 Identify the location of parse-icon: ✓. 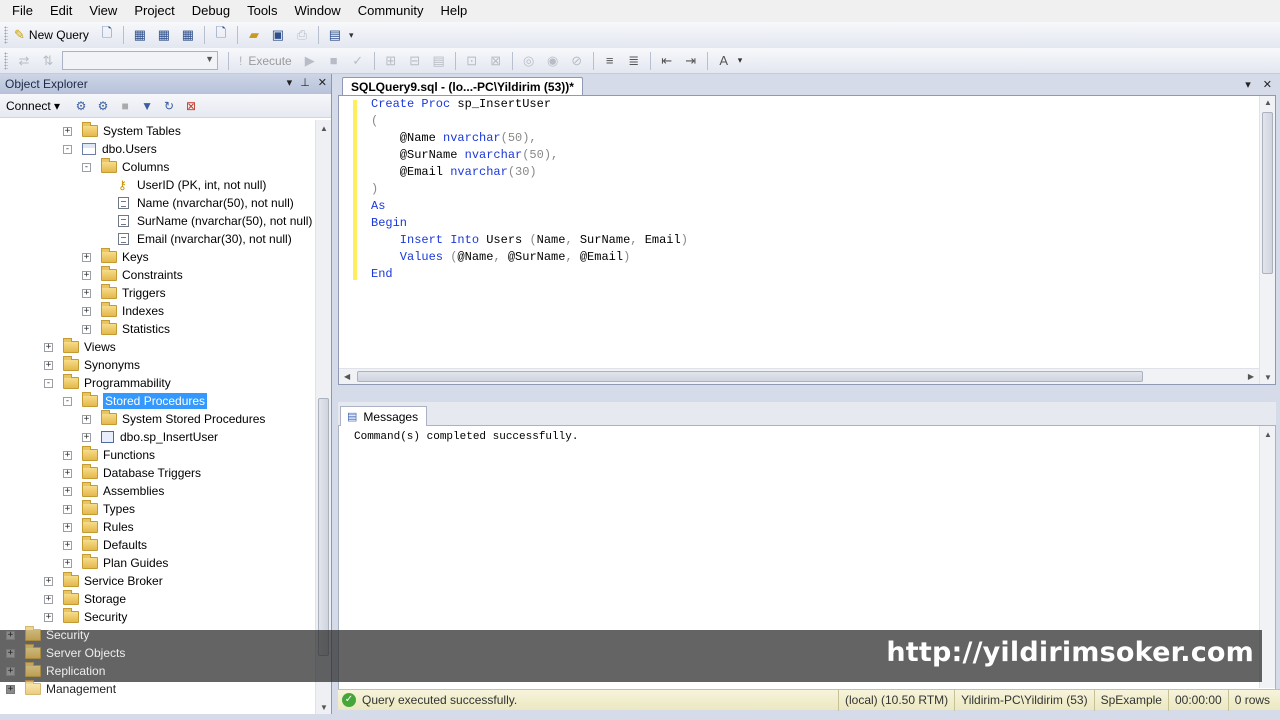
(358, 61).